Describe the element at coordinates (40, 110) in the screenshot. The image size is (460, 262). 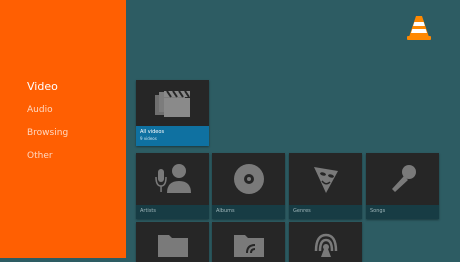
I see `sidebar-item-audio: Audio` at that location.